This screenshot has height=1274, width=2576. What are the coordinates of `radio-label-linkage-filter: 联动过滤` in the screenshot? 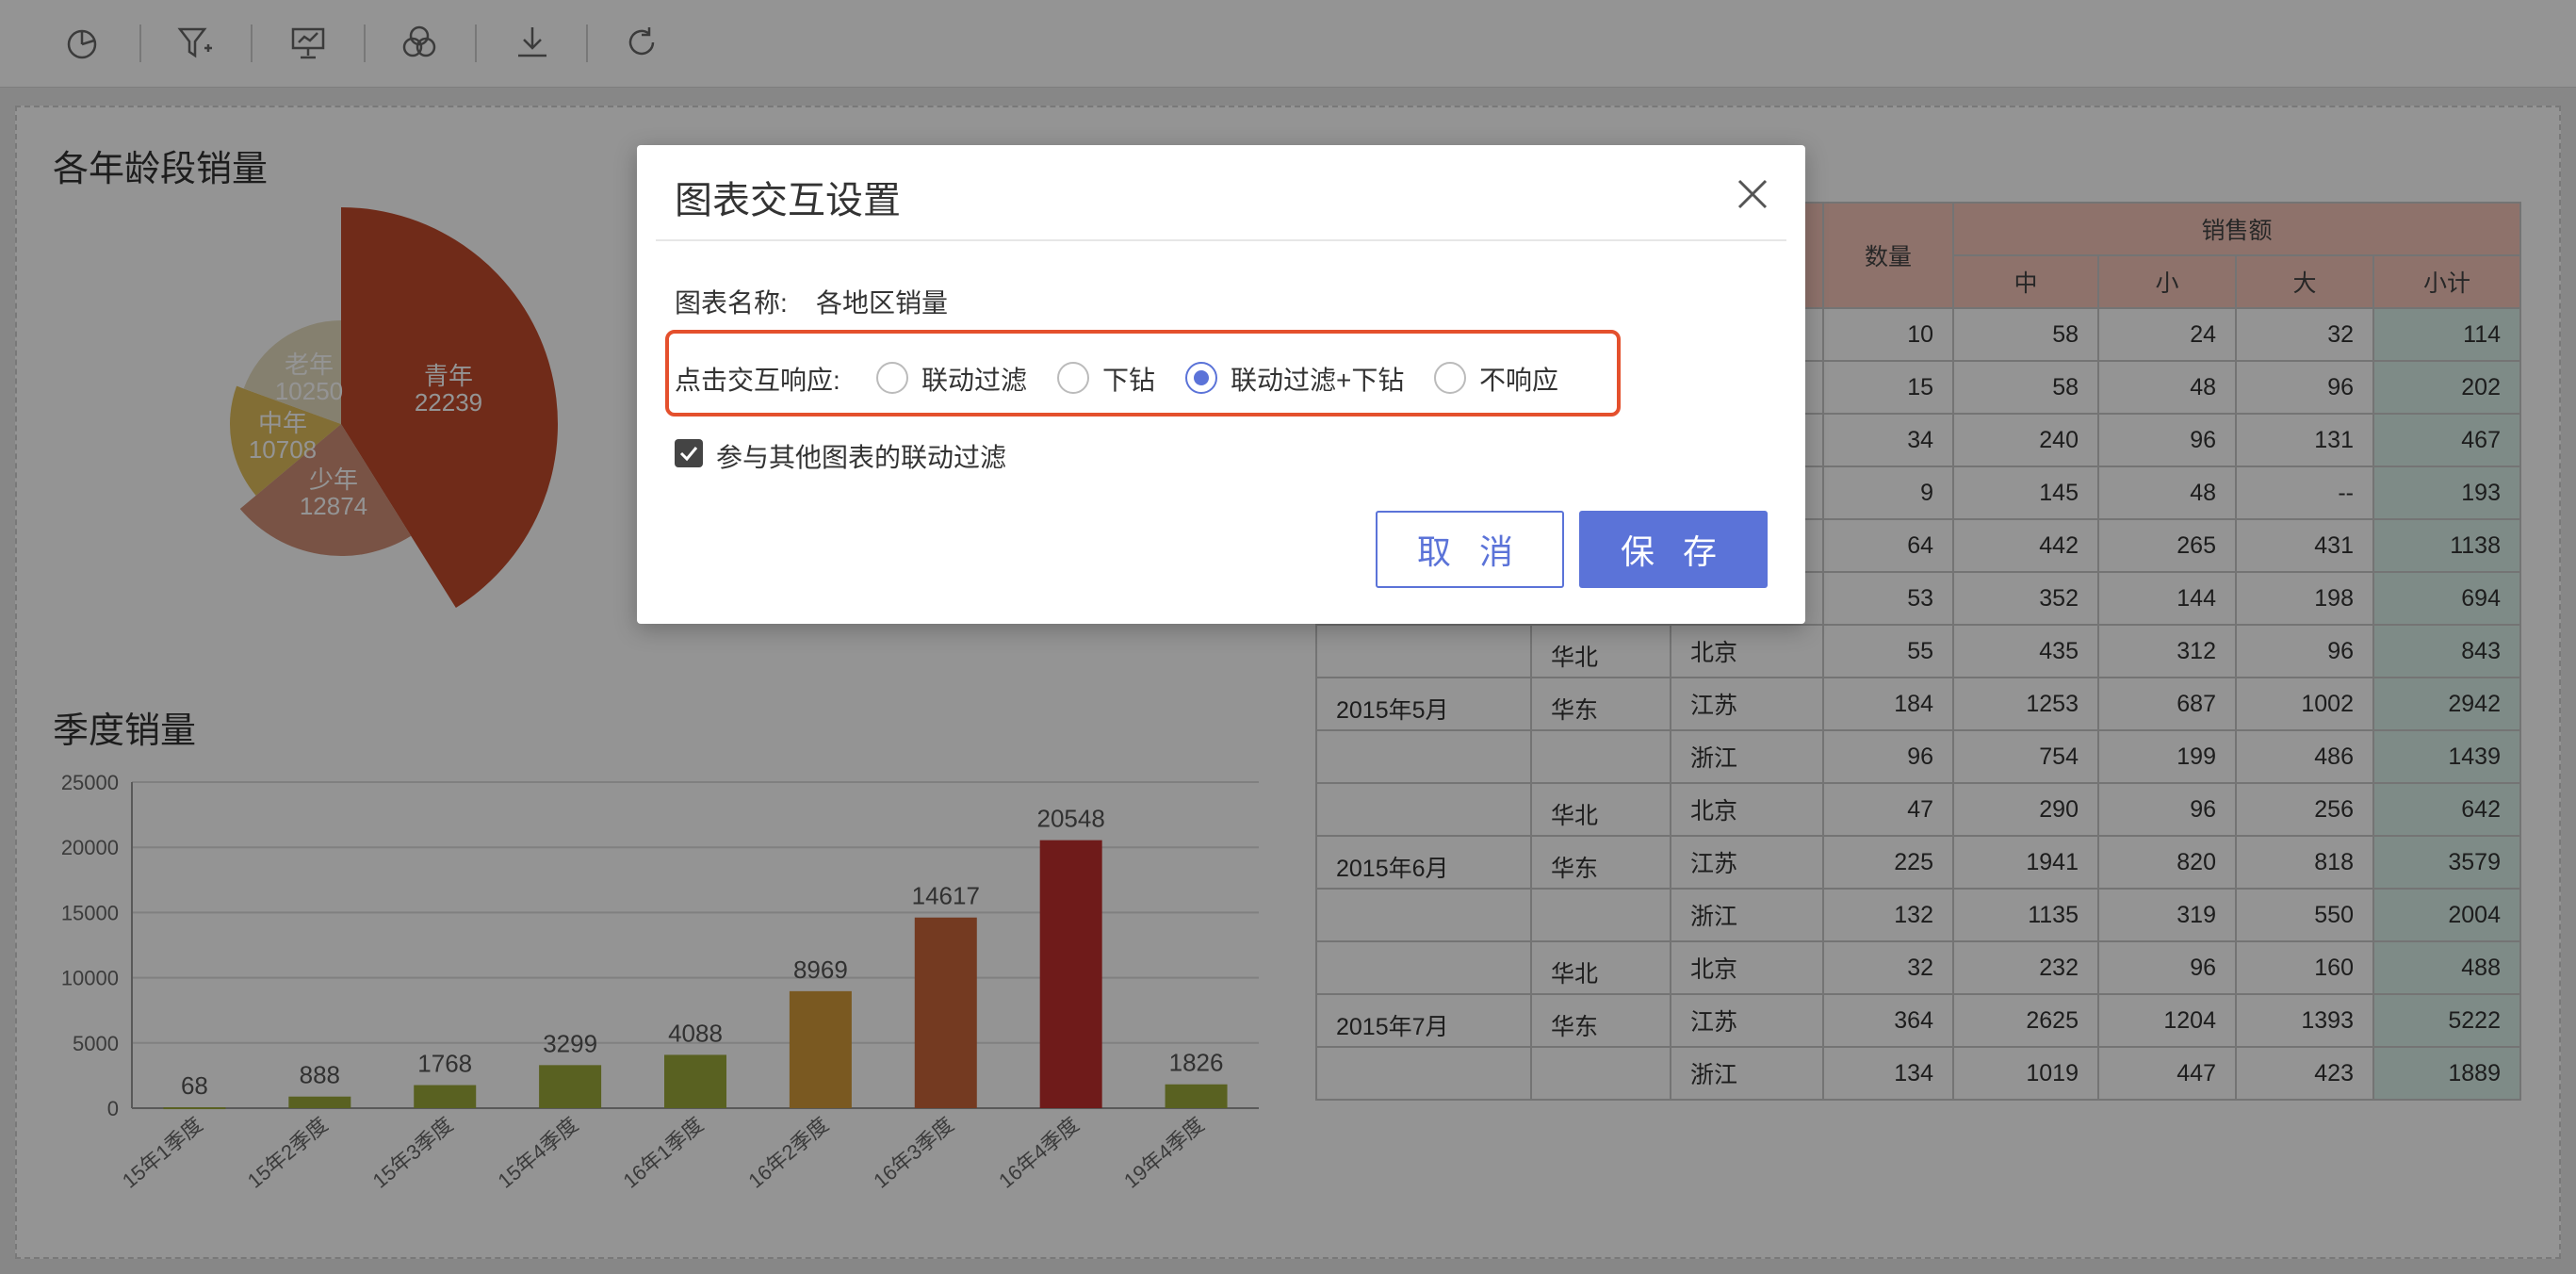 It's located at (974, 379).